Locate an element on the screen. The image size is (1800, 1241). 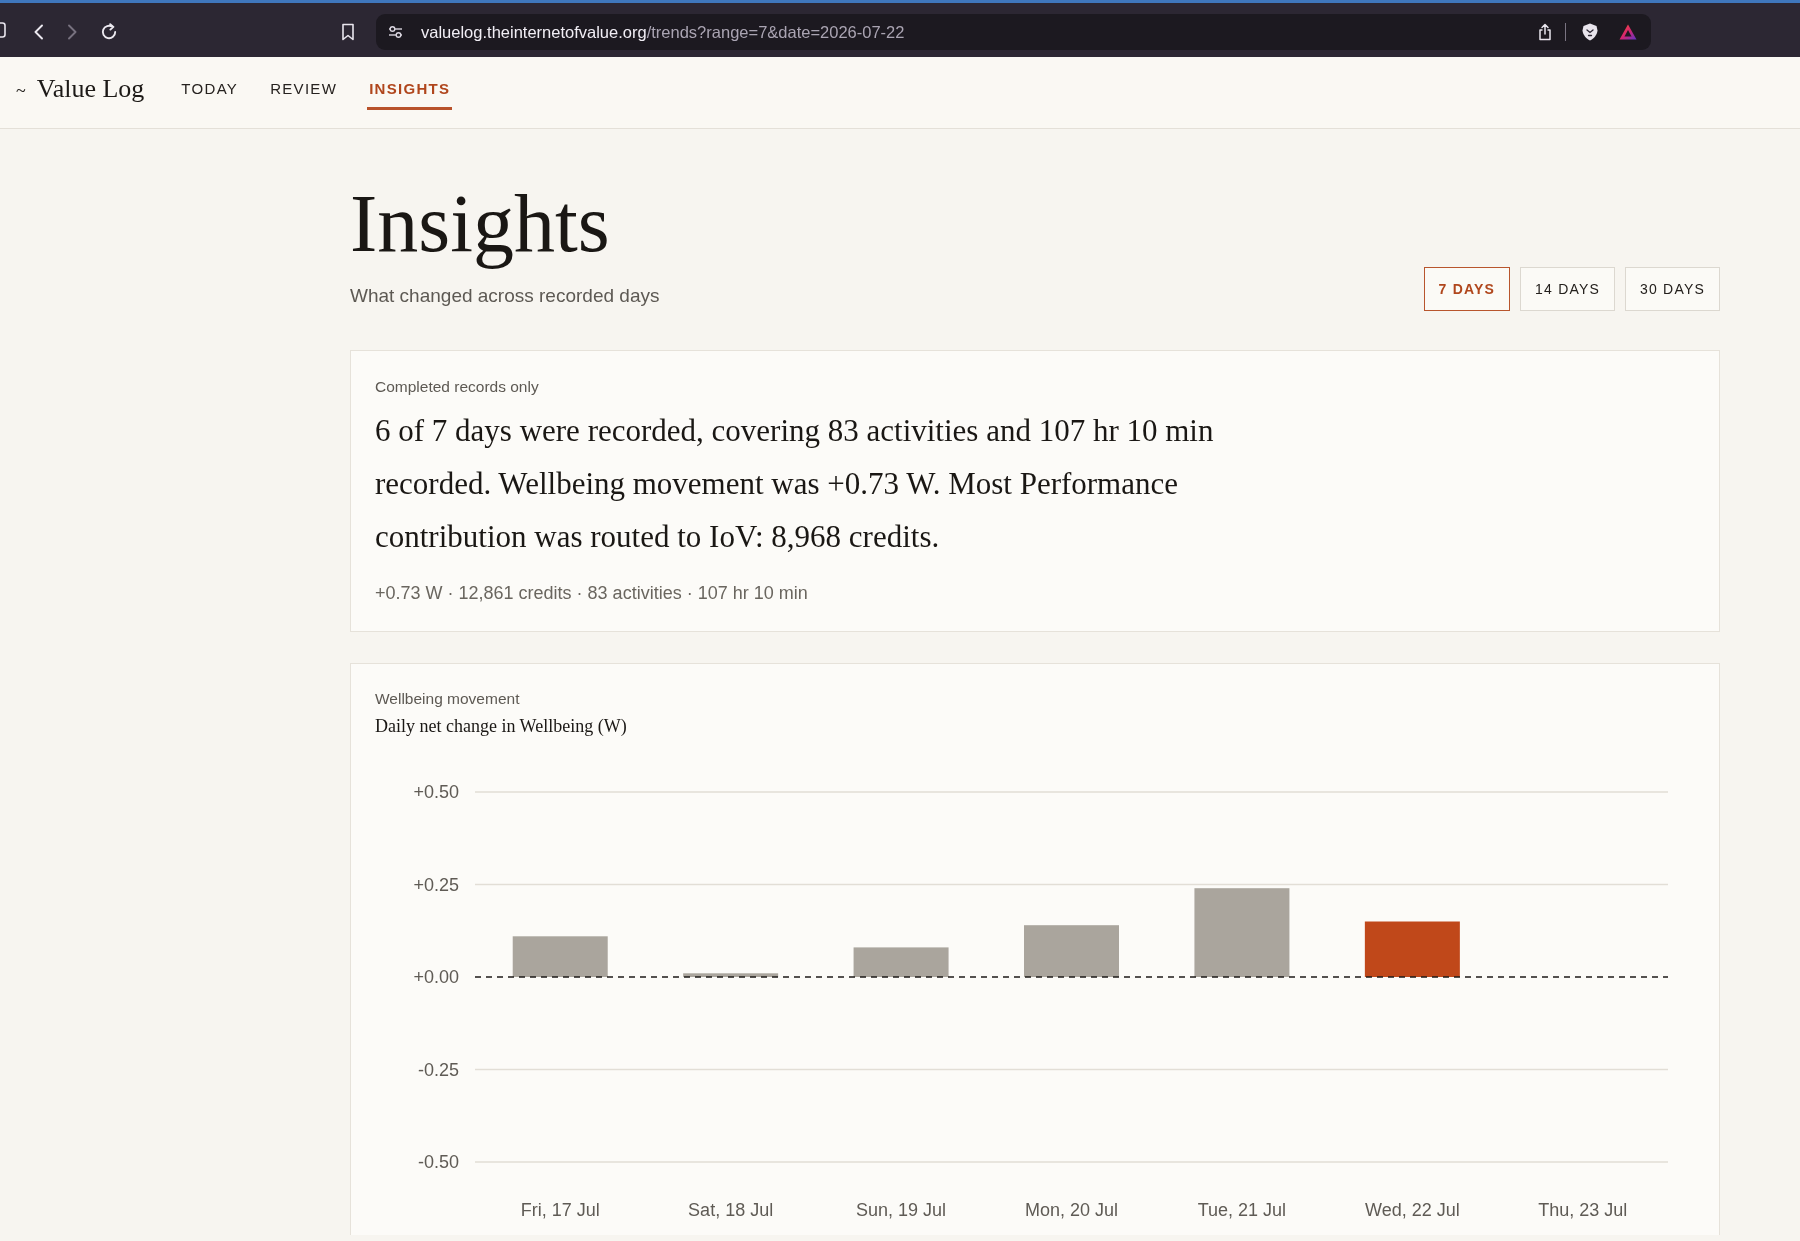
address-field: valuelog.theinternetofvalue.org/trends?range=7&date=2026-07-22 is located at coordinates (1013, 32).